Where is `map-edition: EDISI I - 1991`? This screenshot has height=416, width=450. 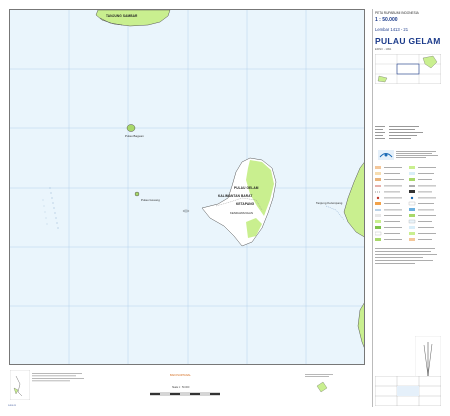 map-edition: EDISI I - 1991 is located at coordinates (383, 49).